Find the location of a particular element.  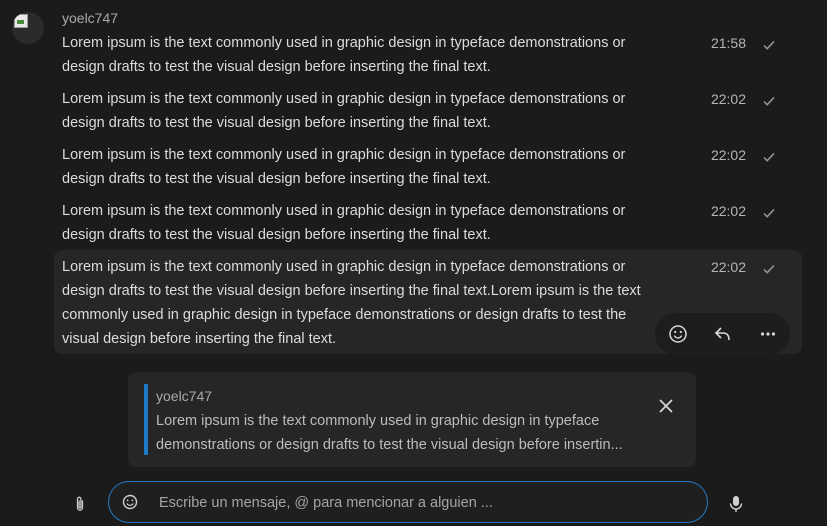

message-input is located at coordinates (419, 503).